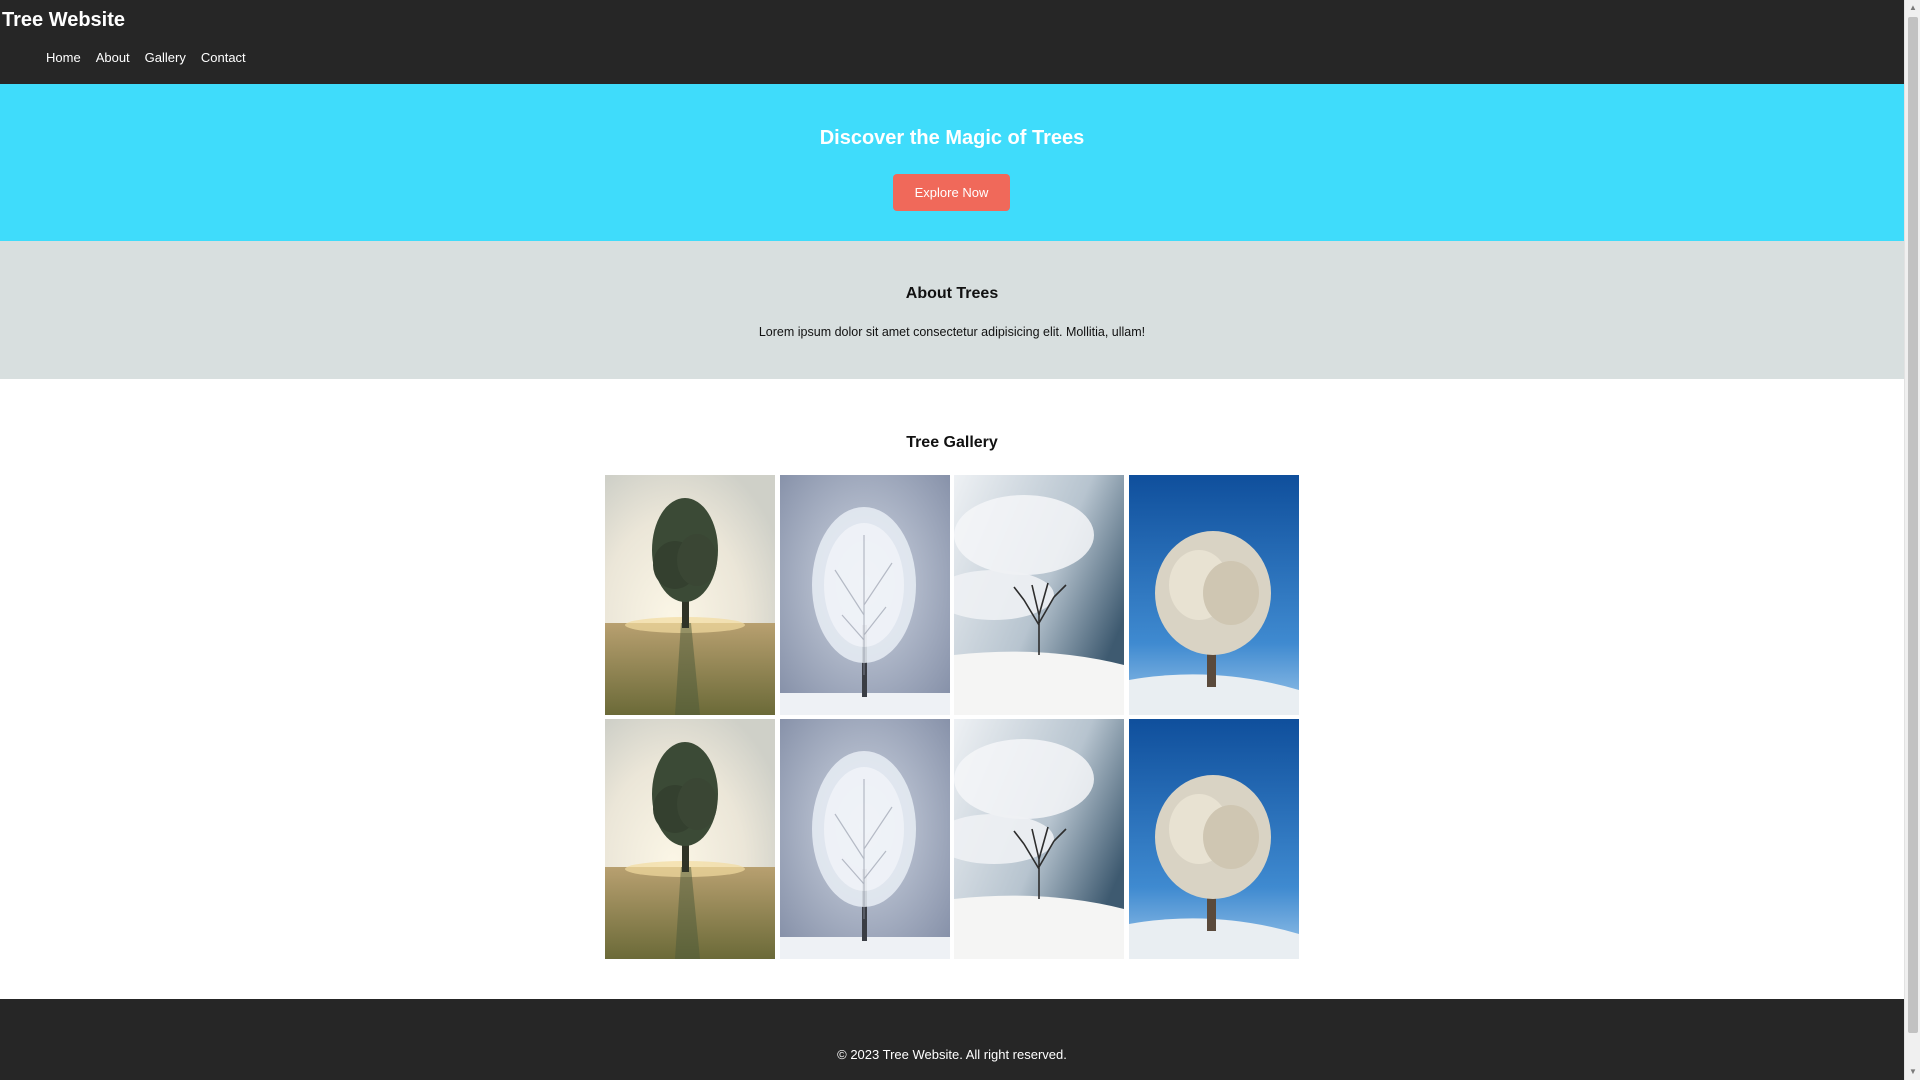 The image size is (1920, 1080). I want to click on explore-now-button: Explore Now, so click(951, 192).